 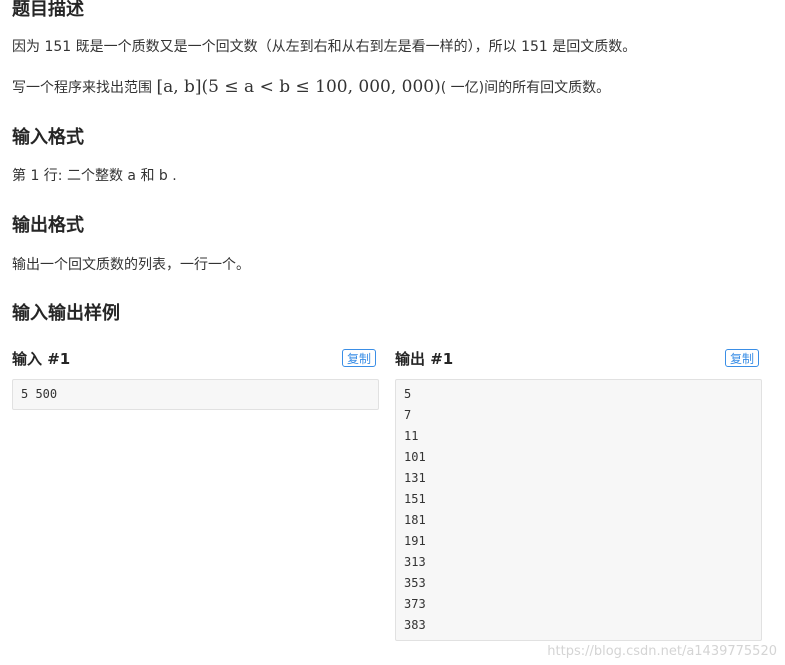 What do you see at coordinates (408, 415) in the screenshot?
I see `output-line: 7` at bounding box center [408, 415].